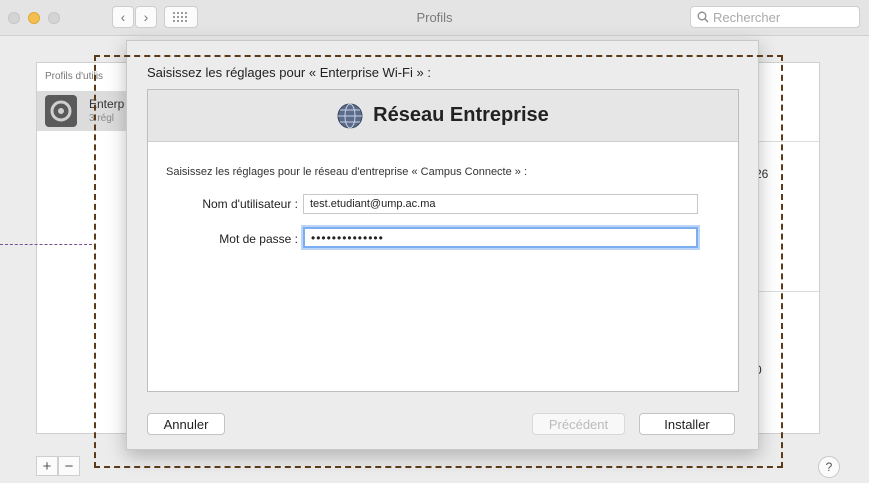  Describe the element at coordinates (829, 467) in the screenshot. I see `help-button: ?` at that location.